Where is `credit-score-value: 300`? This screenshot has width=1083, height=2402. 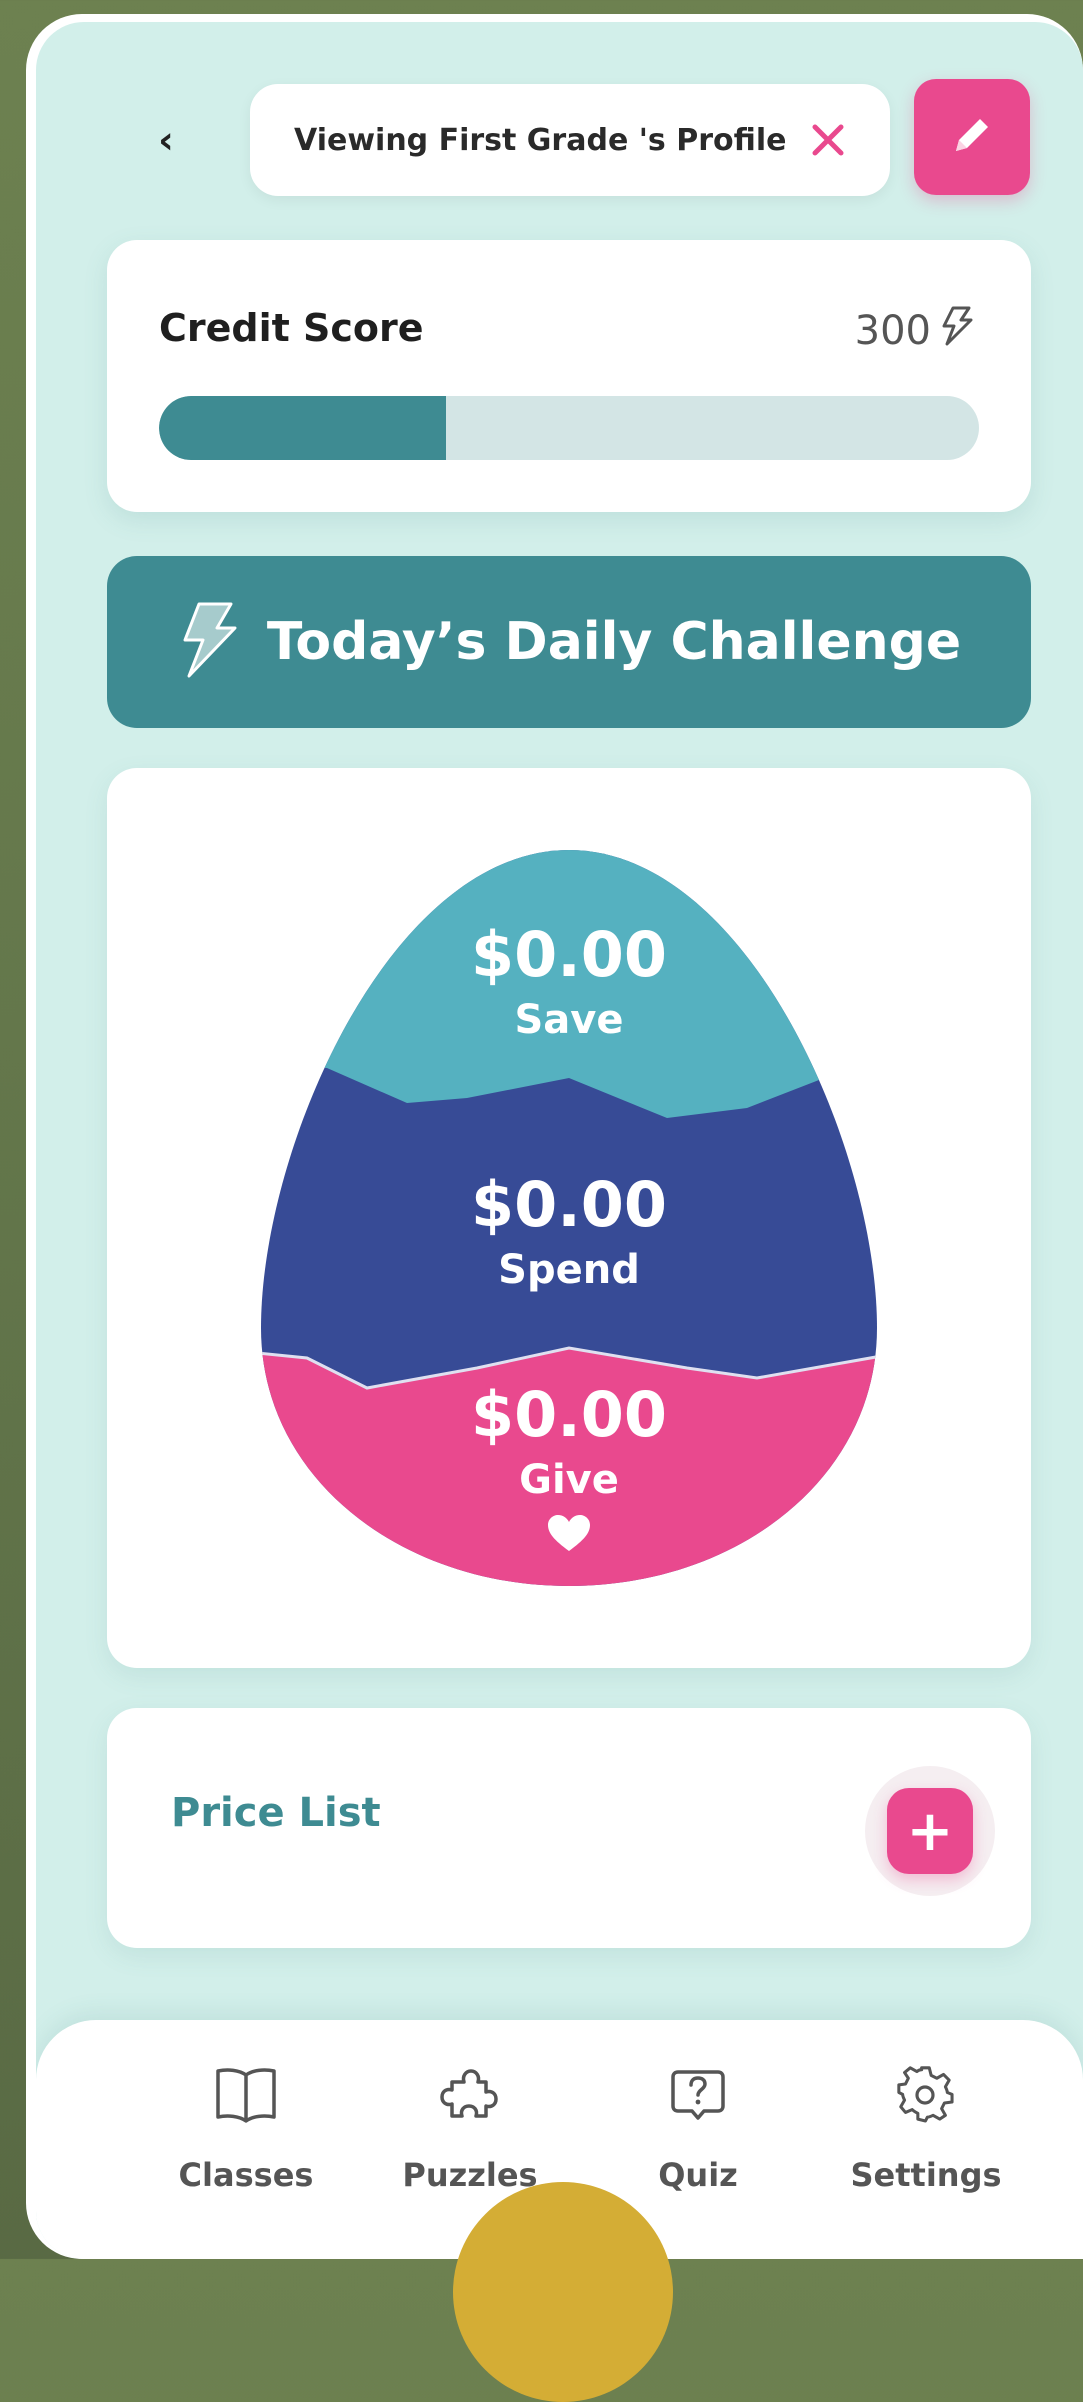 credit-score-value: 300 is located at coordinates (915, 331).